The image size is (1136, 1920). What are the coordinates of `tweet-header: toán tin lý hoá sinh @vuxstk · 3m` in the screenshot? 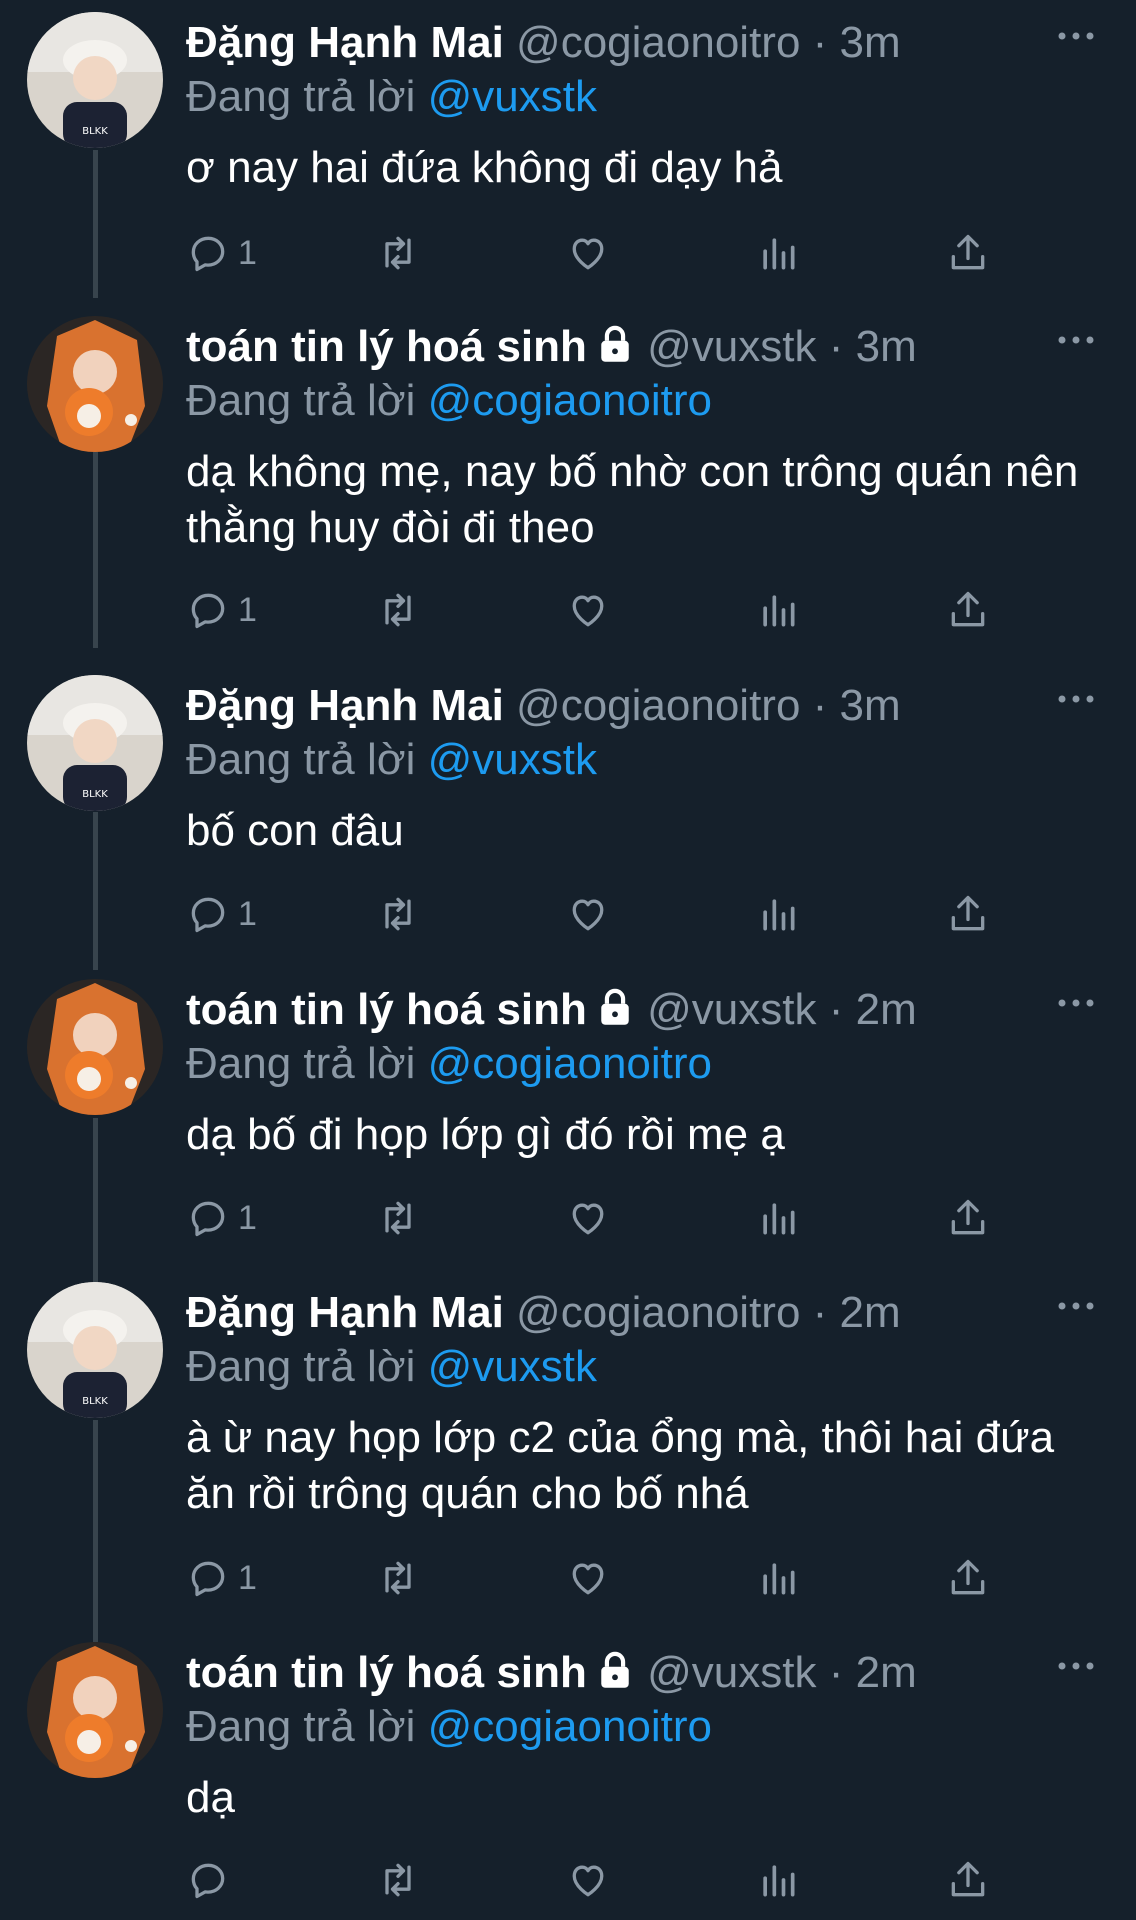 It's located at (551, 347).